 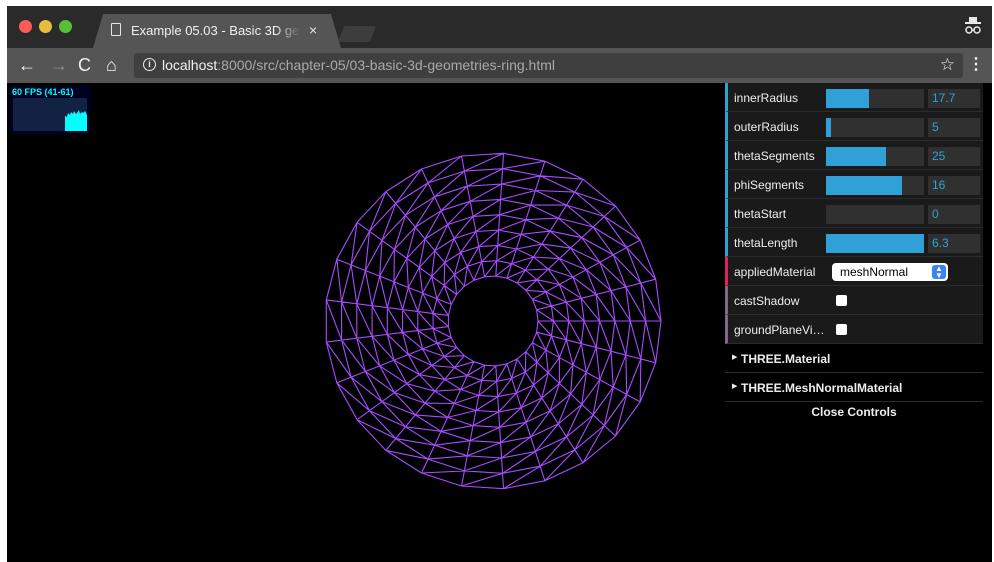 What do you see at coordinates (84, 65) in the screenshot?
I see `reload-icon: C` at bounding box center [84, 65].